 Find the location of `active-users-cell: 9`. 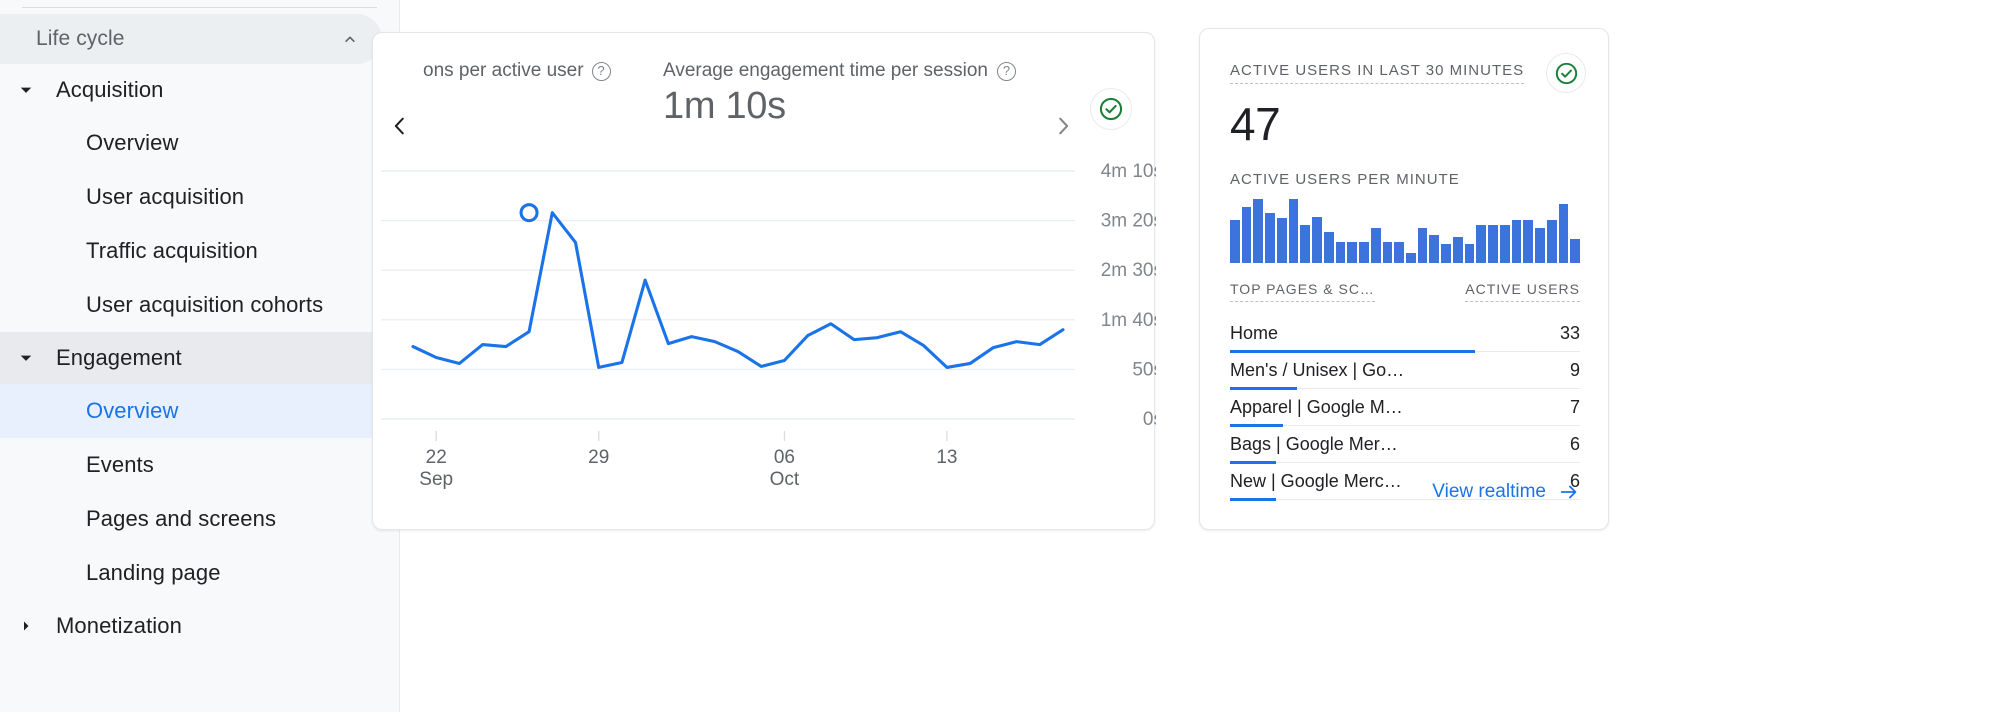

active-users-cell: 9 is located at coordinates (1574, 369).